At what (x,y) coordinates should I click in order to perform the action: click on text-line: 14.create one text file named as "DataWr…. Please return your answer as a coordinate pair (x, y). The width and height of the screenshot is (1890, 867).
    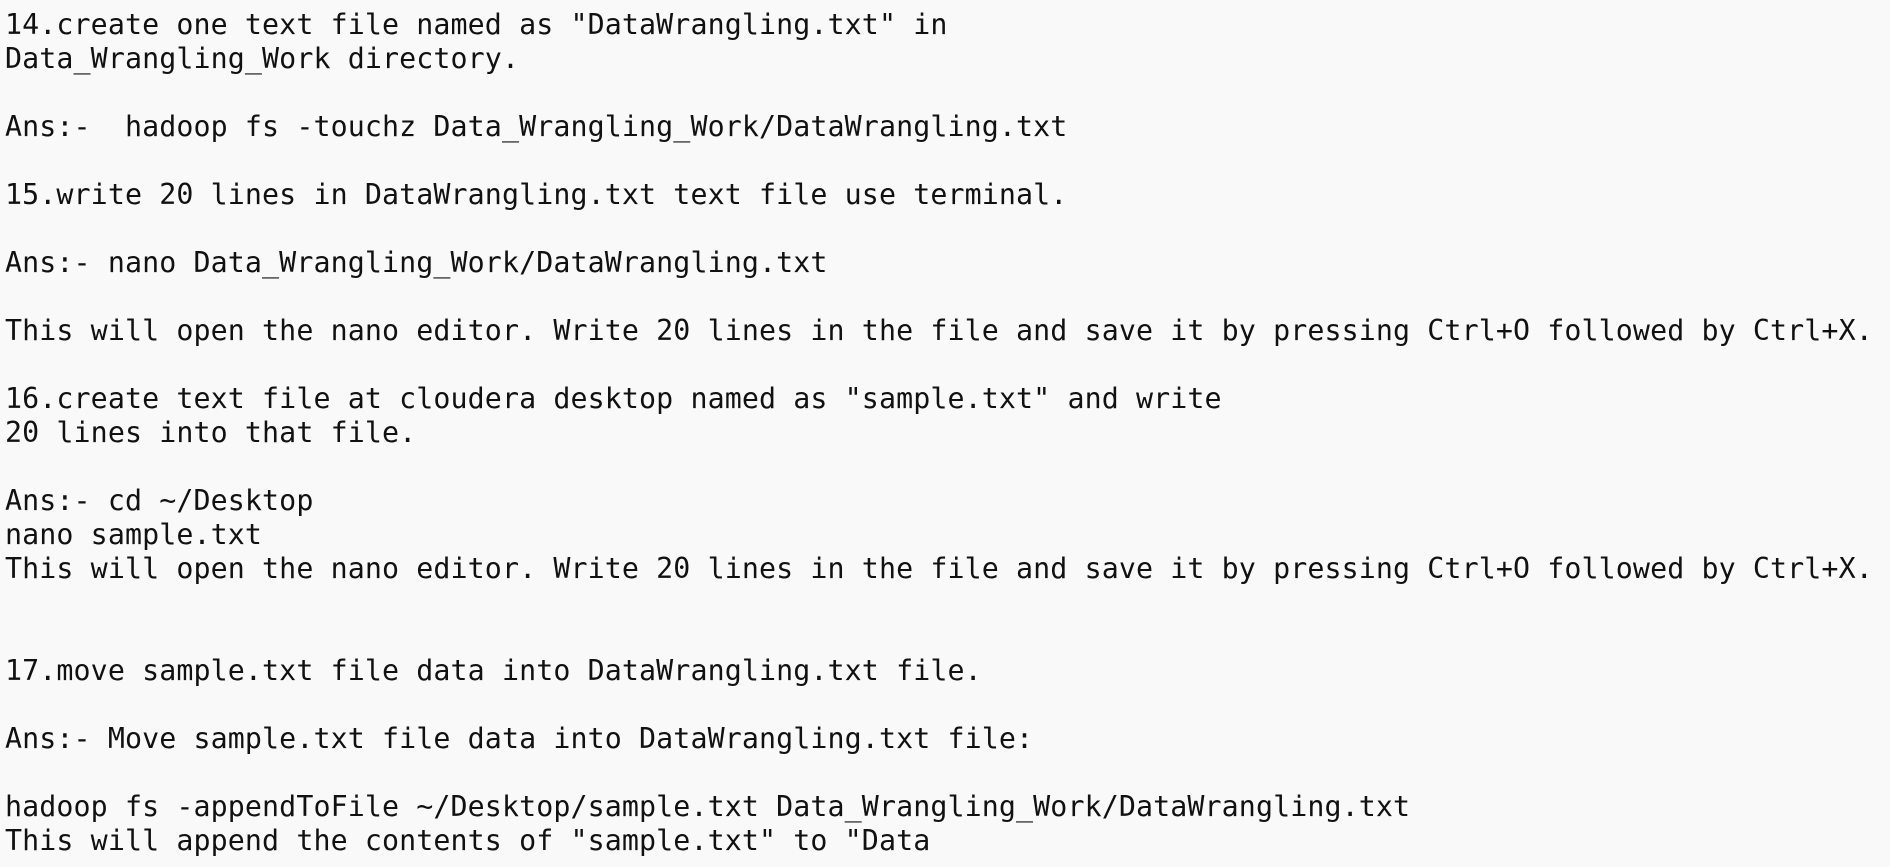
    Looking at the image, I should click on (476, 24).